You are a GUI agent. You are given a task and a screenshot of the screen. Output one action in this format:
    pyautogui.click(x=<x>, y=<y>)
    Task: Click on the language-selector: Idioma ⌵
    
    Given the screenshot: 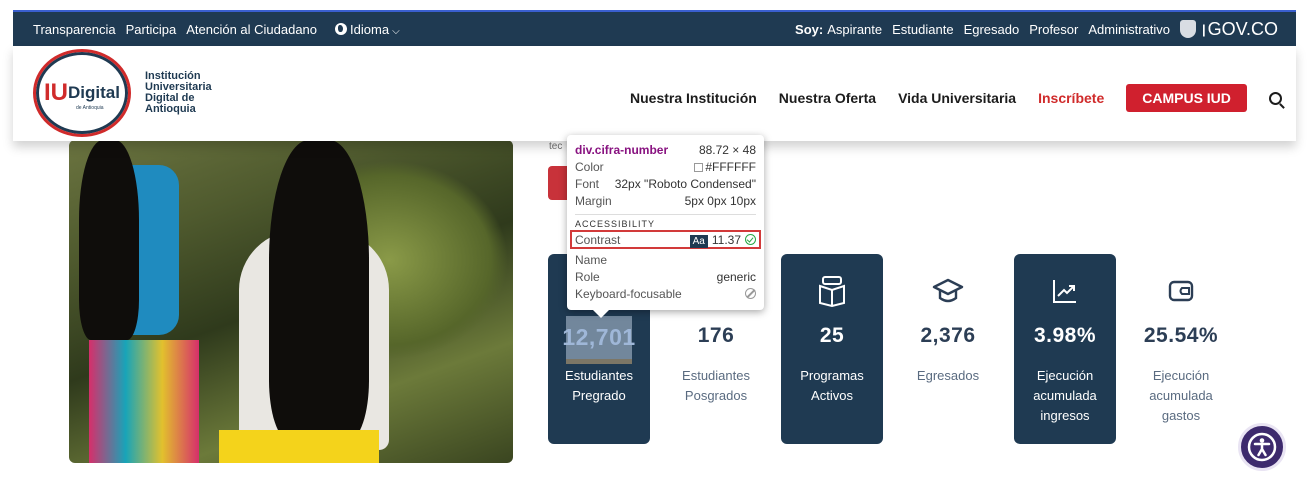 What is the action you would take?
    pyautogui.click(x=367, y=29)
    